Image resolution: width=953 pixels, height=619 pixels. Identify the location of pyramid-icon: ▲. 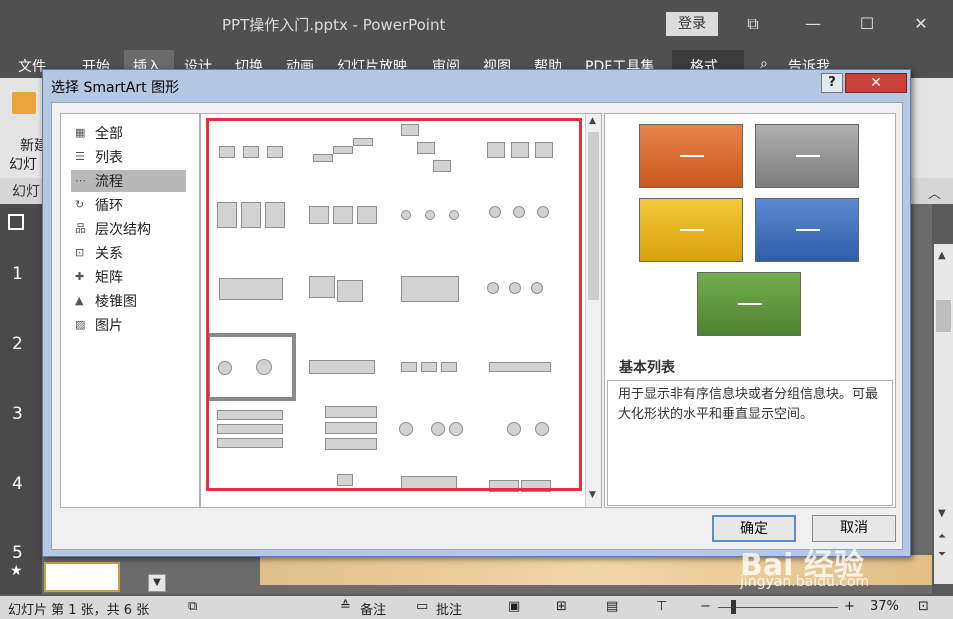
(79, 300).